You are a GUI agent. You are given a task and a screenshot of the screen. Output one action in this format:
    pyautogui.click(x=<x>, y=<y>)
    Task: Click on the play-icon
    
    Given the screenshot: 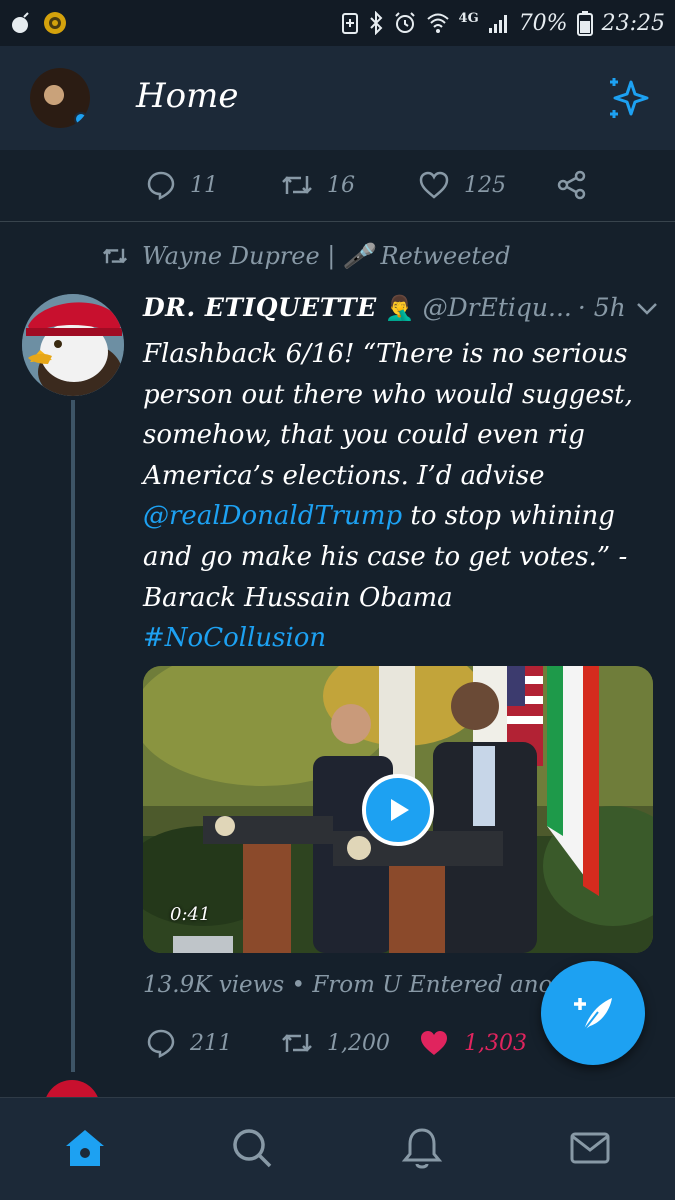 What is the action you would take?
    pyautogui.click(x=400, y=810)
    